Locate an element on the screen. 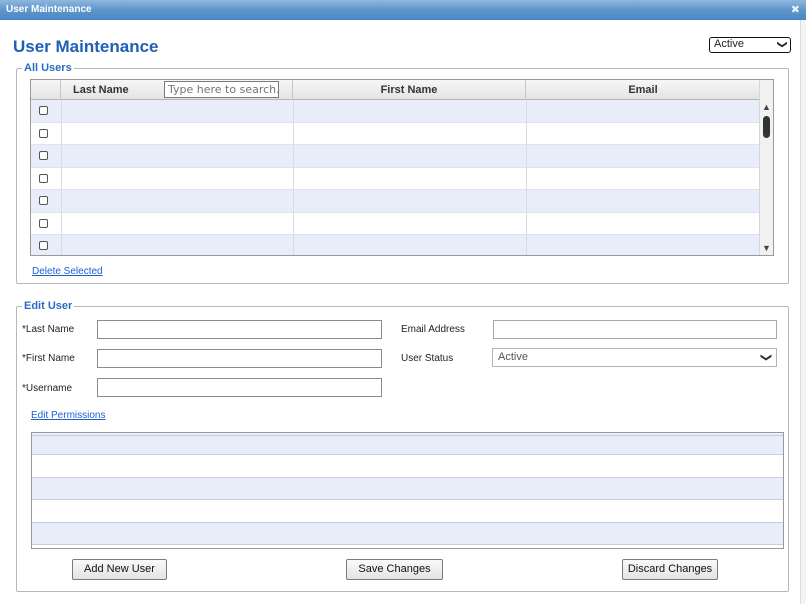  email-field is located at coordinates (635, 329).